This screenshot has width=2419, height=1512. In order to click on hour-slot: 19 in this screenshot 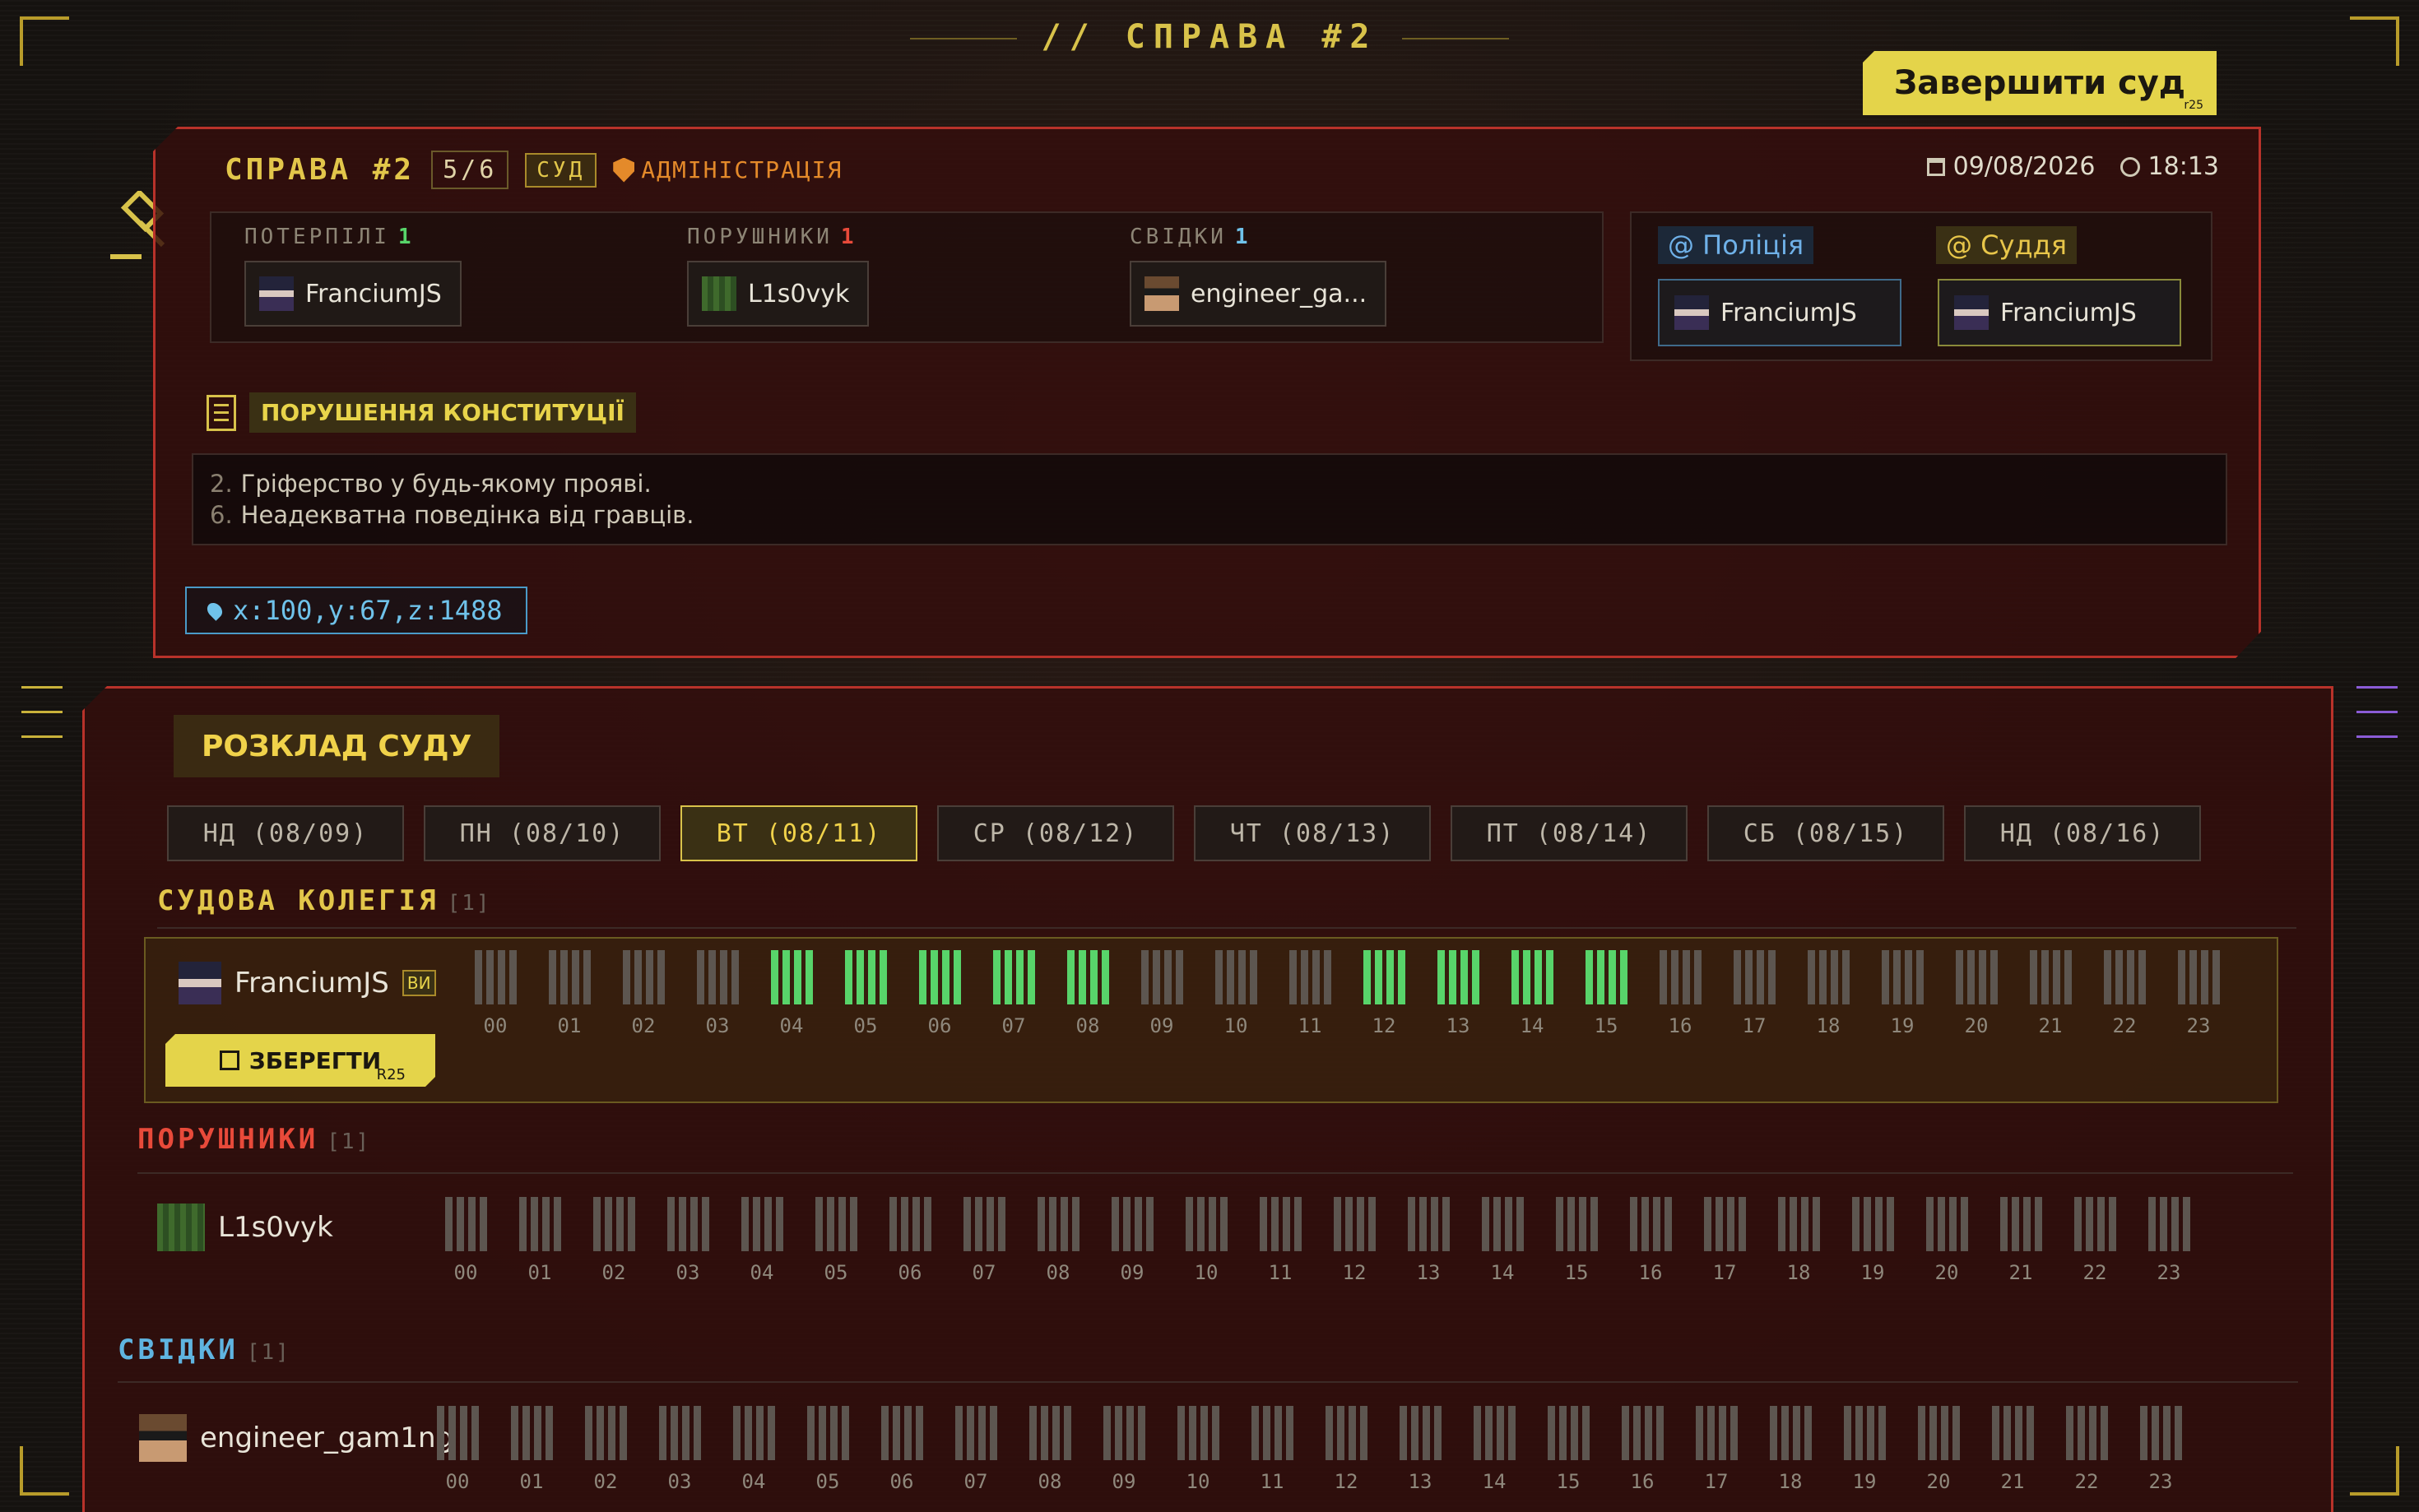, I will do `click(1902, 993)`.